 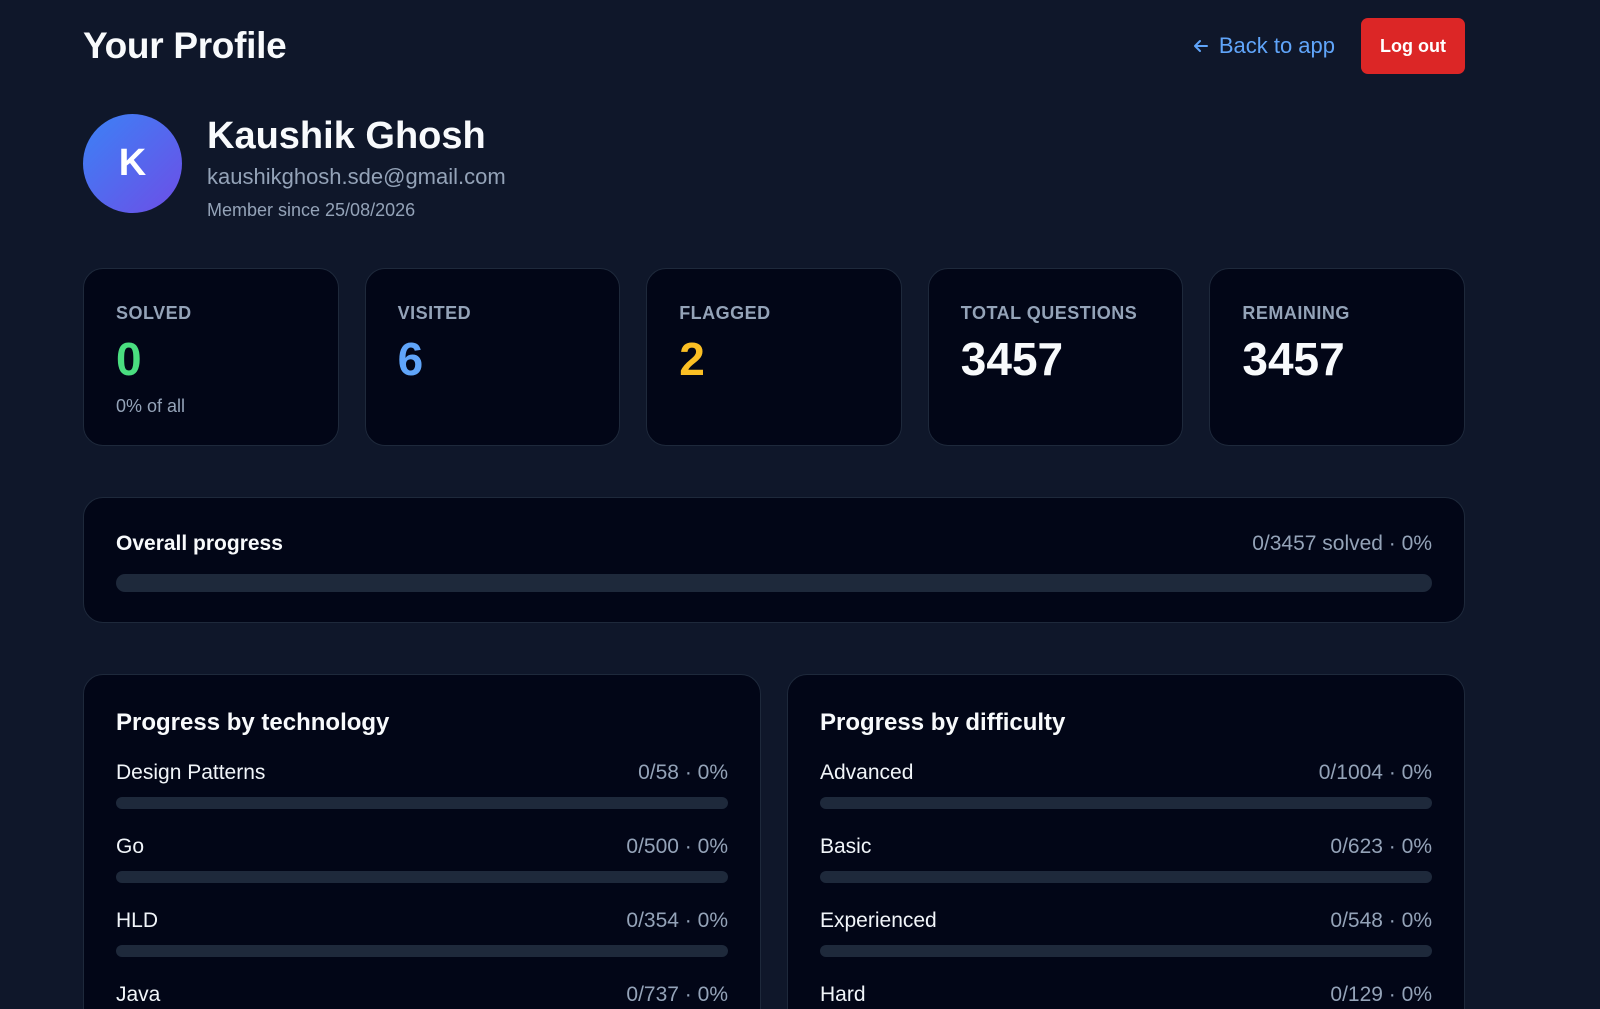 What do you see at coordinates (132, 163) in the screenshot?
I see `avatar: K` at bounding box center [132, 163].